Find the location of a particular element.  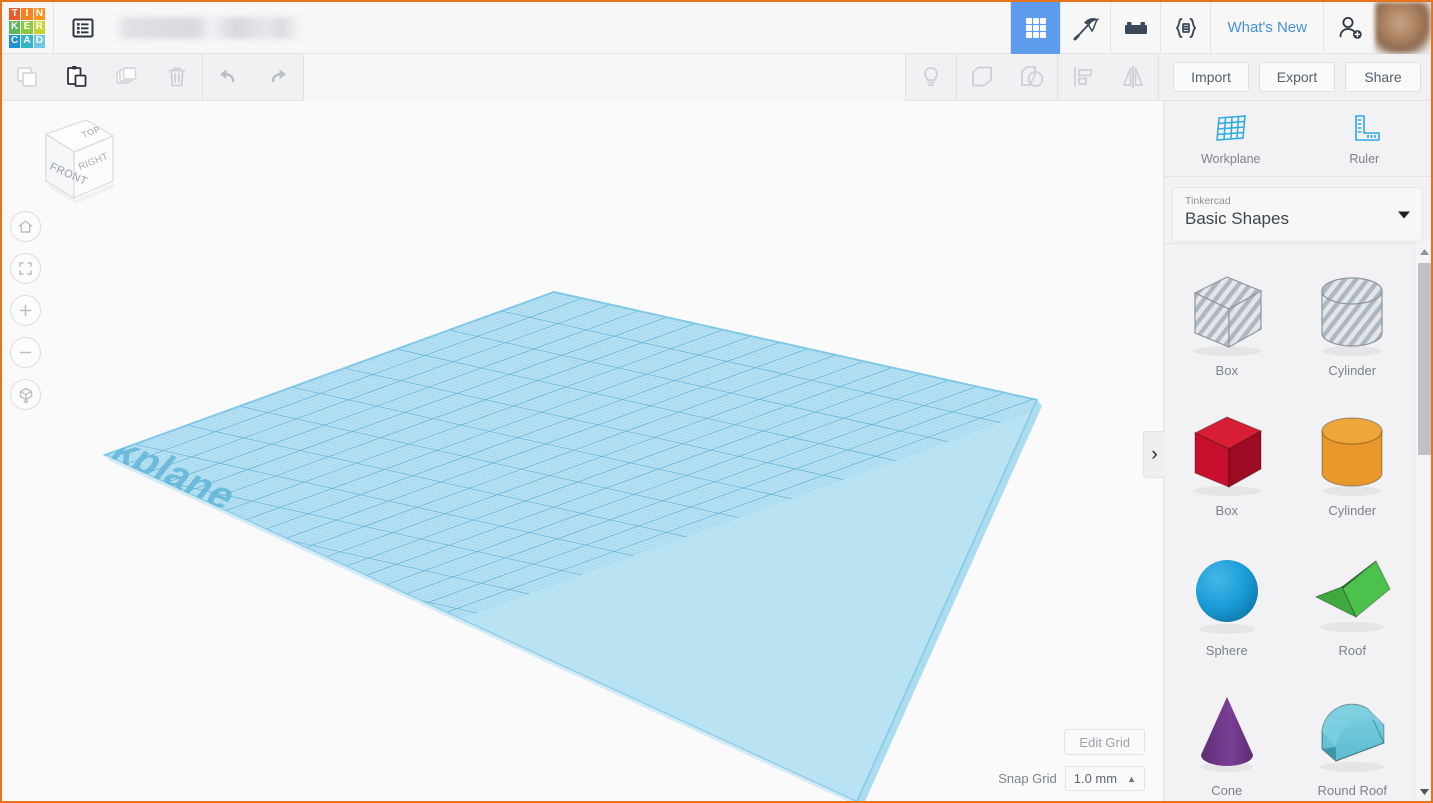

align-button is located at coordinates (1083, 77).